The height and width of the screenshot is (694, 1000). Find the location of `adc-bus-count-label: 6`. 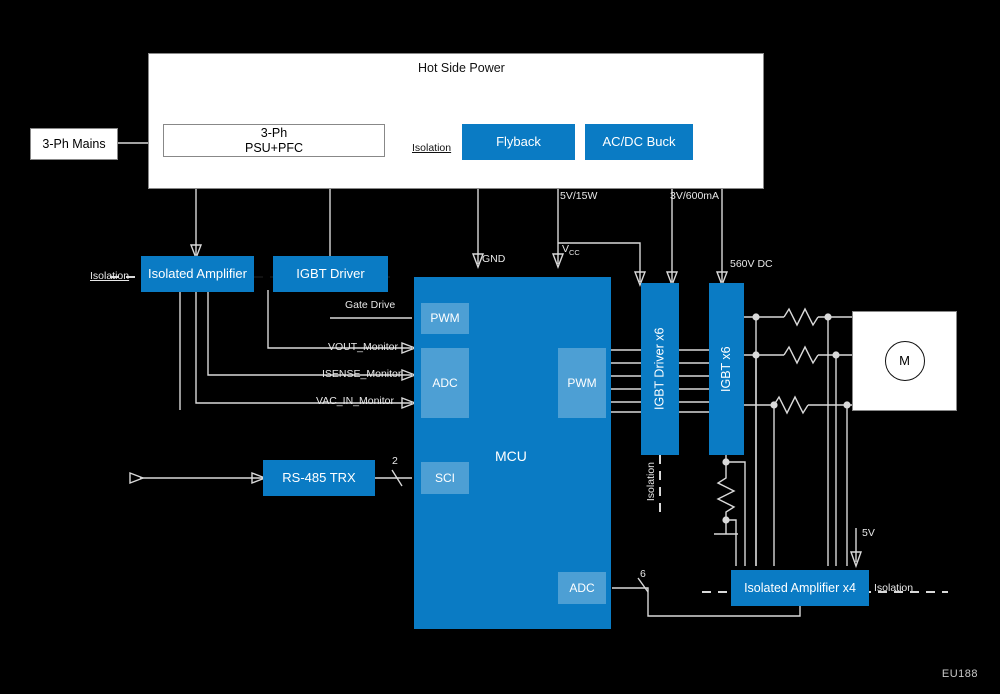

adc-bus-count-label: 6 is located at coordinates (643, 574).